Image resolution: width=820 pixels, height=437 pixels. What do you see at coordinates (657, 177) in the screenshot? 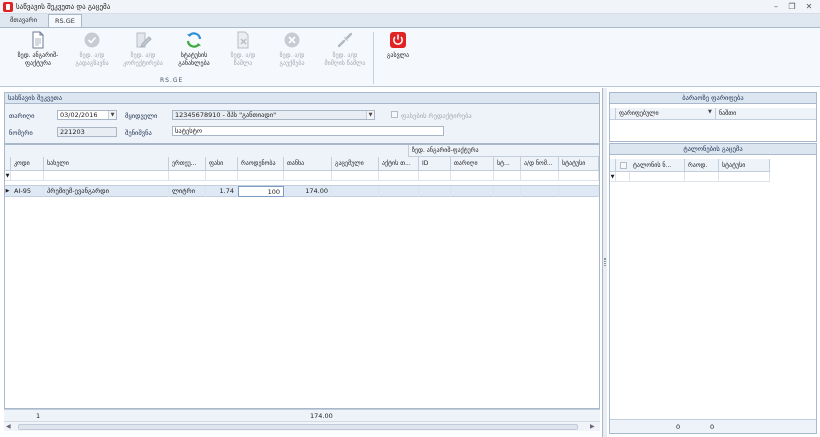
I see `coupons-filter-number` at bounding box center [657, 177].